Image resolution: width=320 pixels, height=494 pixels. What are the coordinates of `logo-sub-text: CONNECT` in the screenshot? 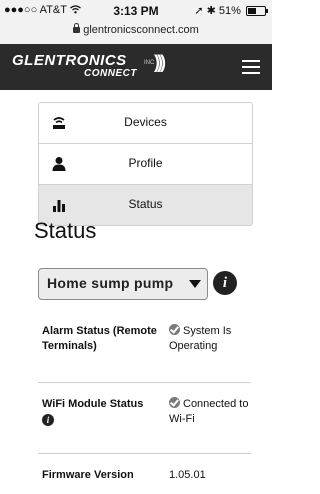 It's located at (110, 73).